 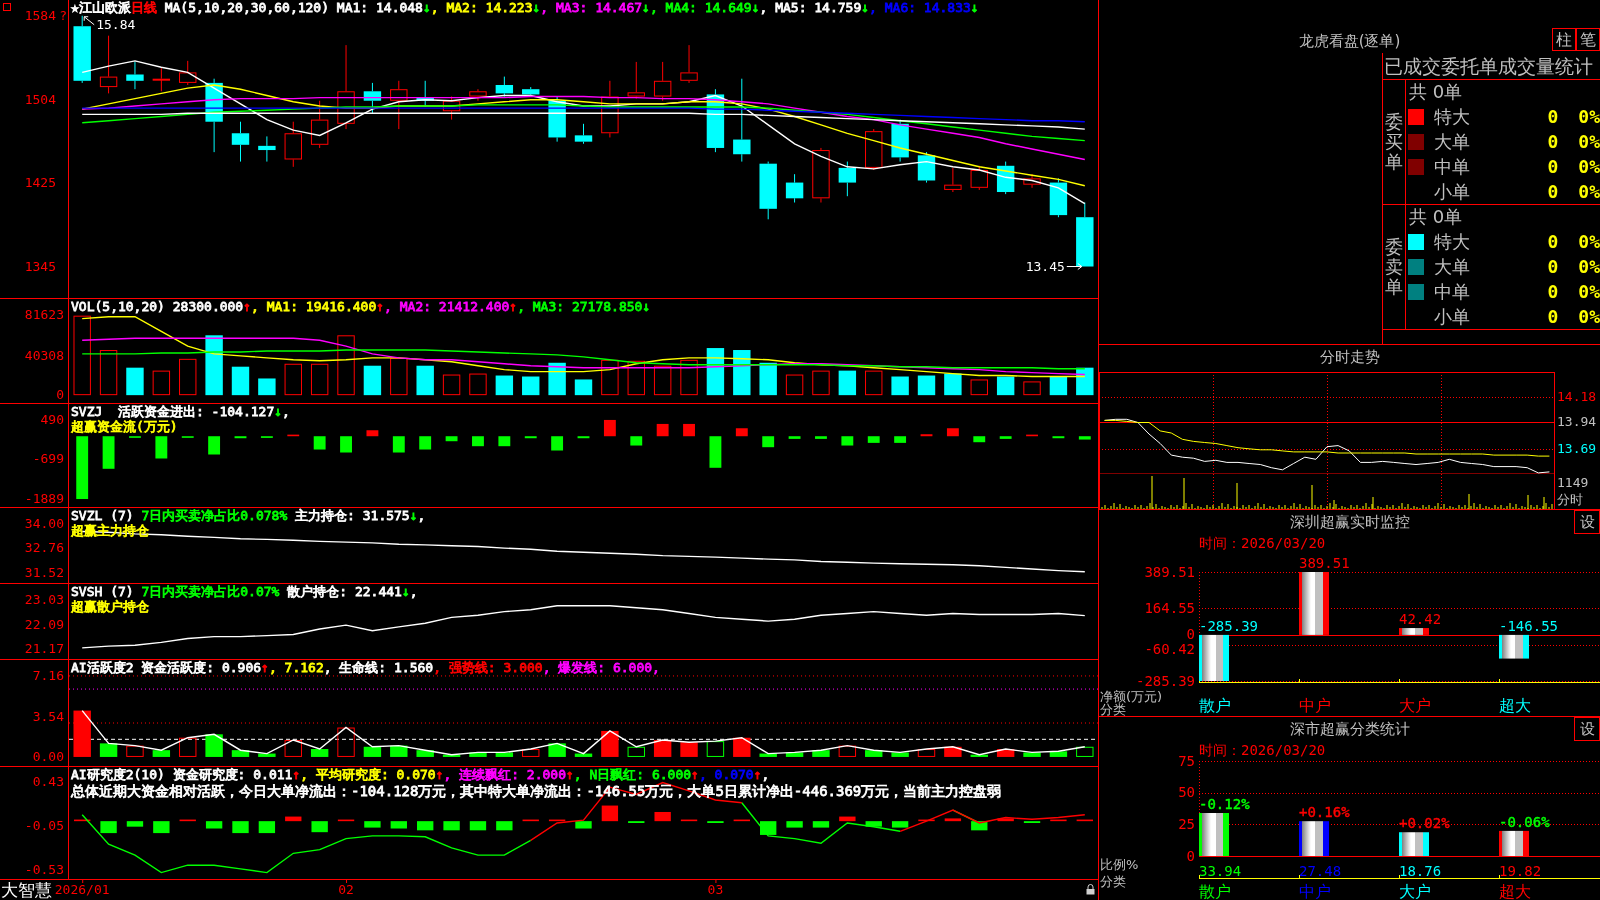 I want to click on legend-text: , MA2: 14.223, so click(x=481, y=7).